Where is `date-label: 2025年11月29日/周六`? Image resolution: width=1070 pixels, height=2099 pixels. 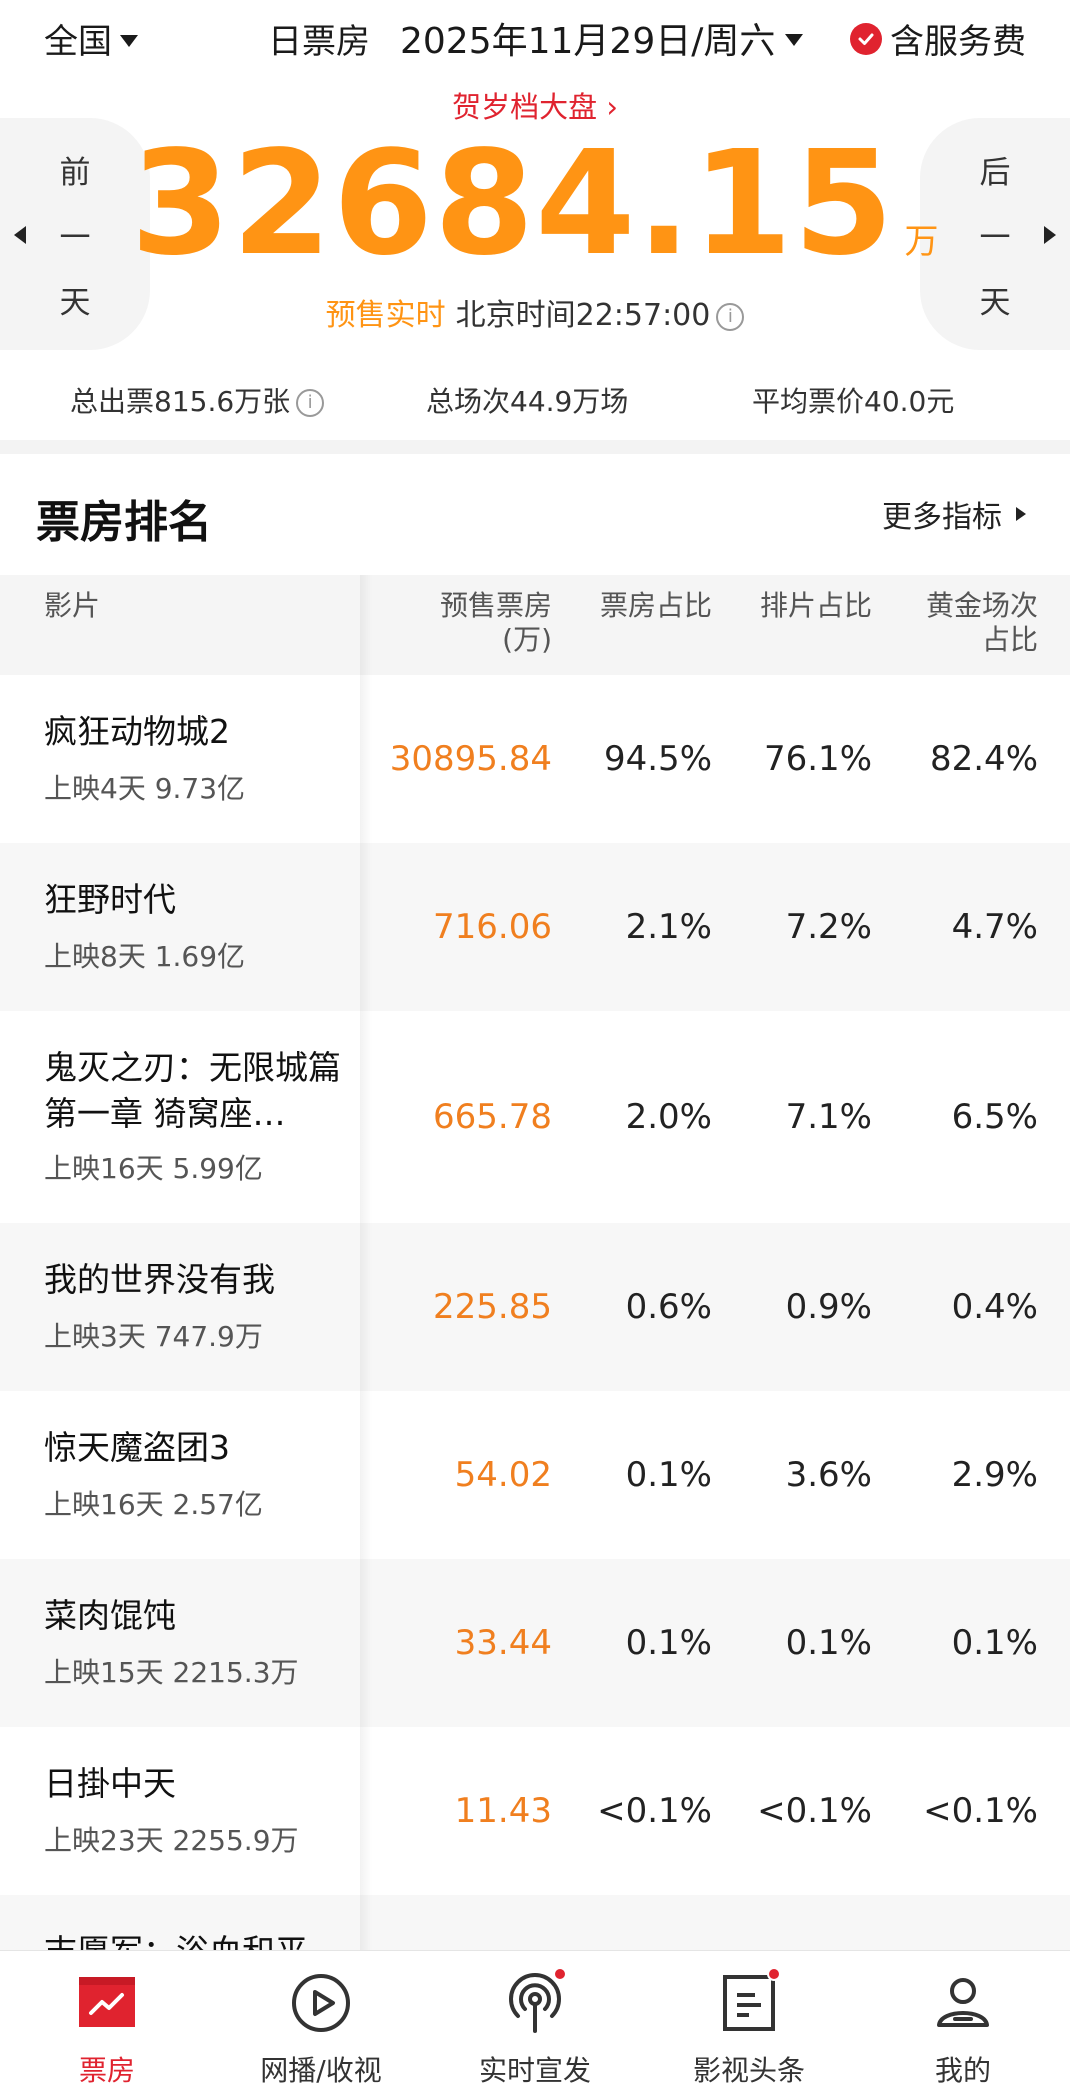
date-label: 2025年11月29日/周六 is located at coordinates (588, 41).